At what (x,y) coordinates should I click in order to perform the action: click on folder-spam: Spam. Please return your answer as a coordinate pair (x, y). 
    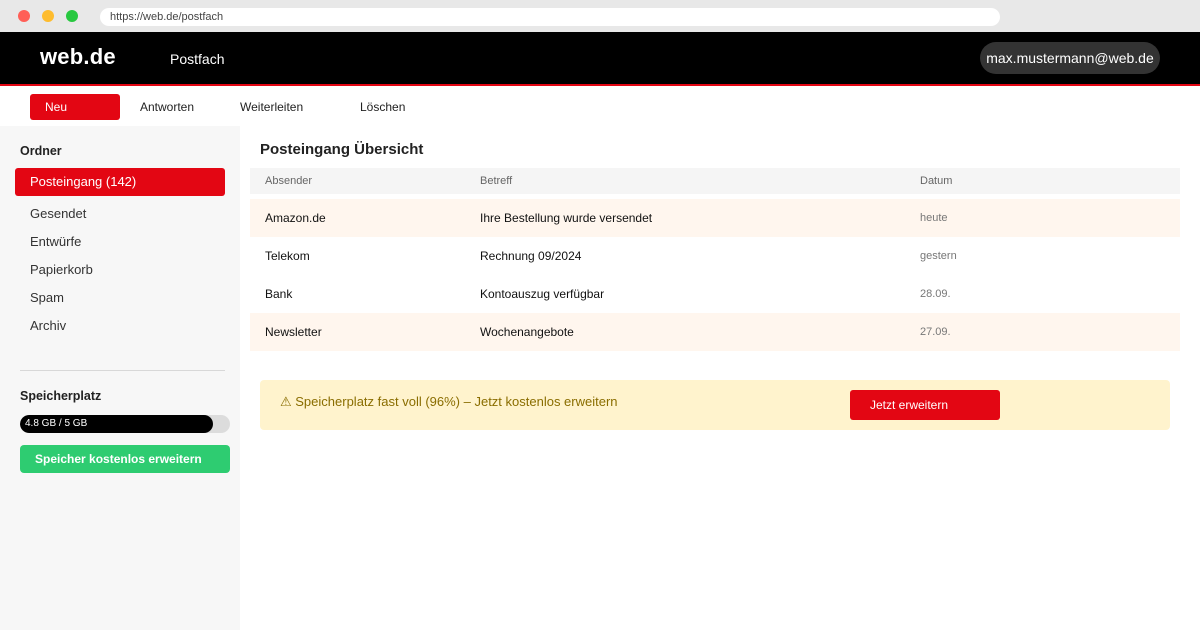
    Looking at the image, I should click on (120, 298).